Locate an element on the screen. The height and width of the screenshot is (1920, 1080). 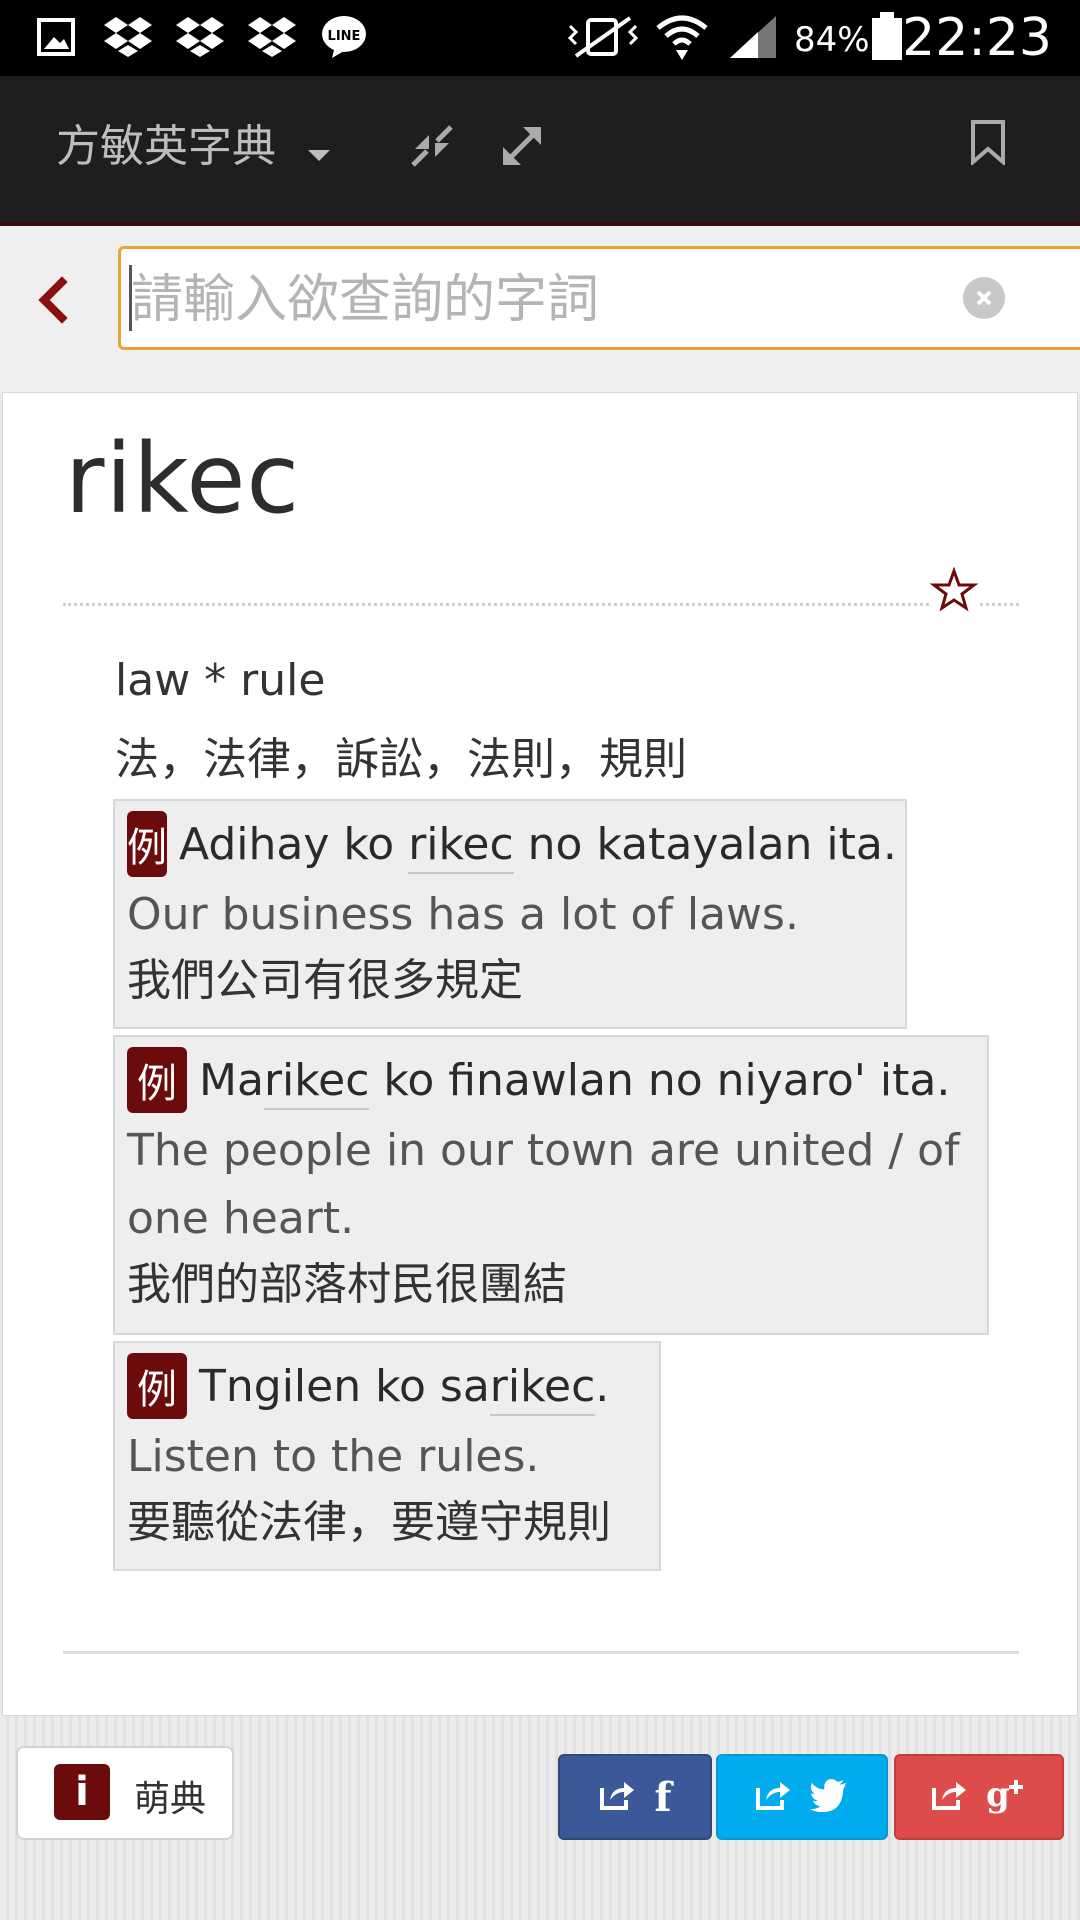
share-twitter-button is located at coordinates (802, 1797).